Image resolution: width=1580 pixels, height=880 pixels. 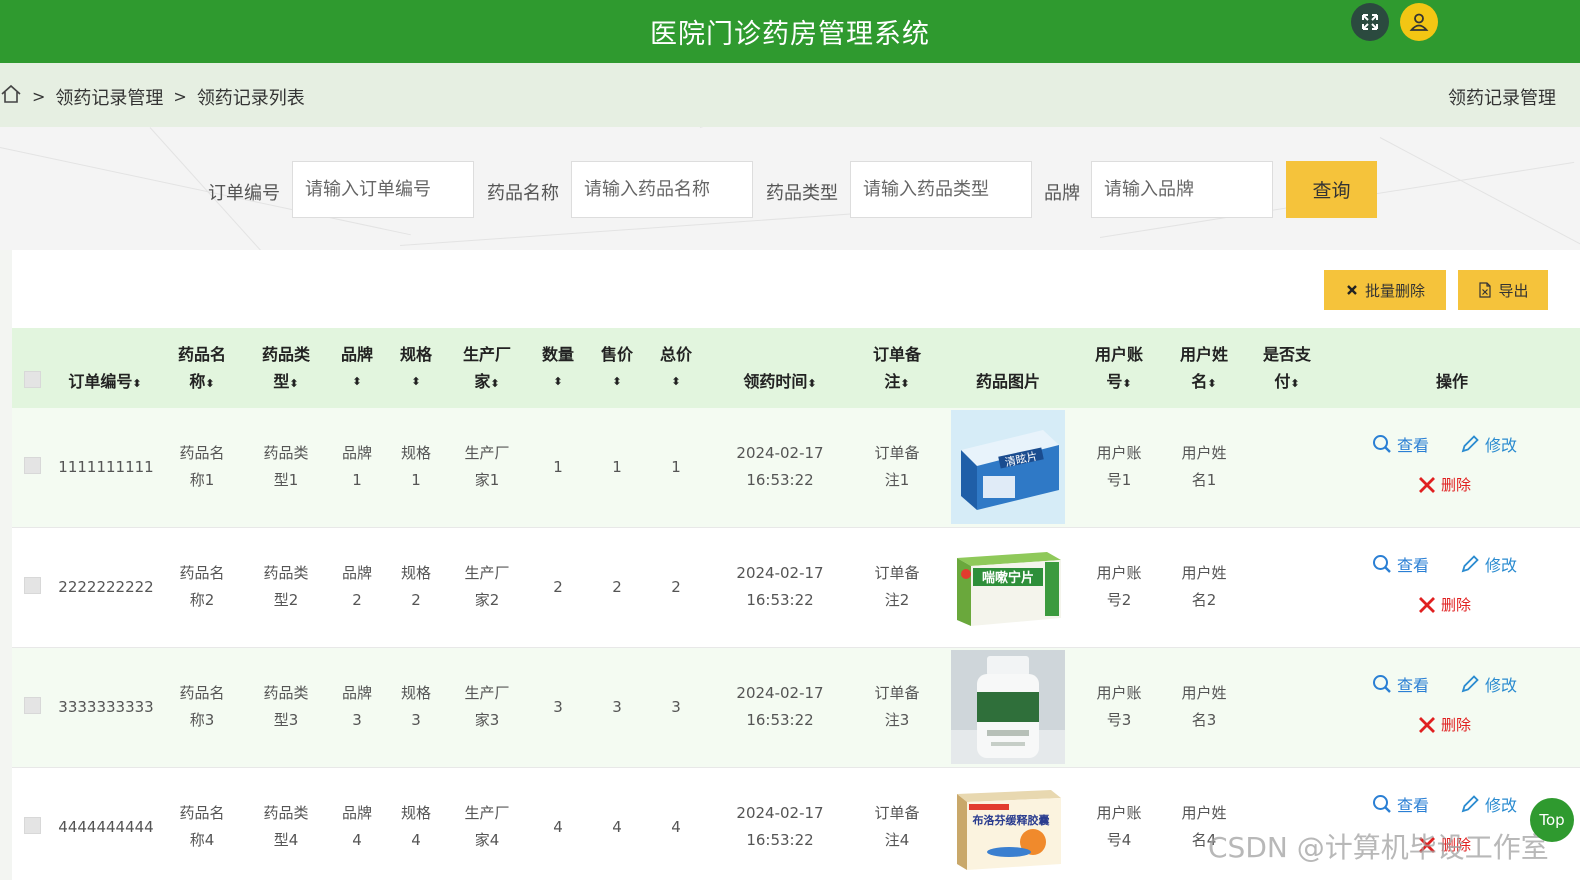 I want to click on cell-spec: 规格 1, so click(x=415, y=466).